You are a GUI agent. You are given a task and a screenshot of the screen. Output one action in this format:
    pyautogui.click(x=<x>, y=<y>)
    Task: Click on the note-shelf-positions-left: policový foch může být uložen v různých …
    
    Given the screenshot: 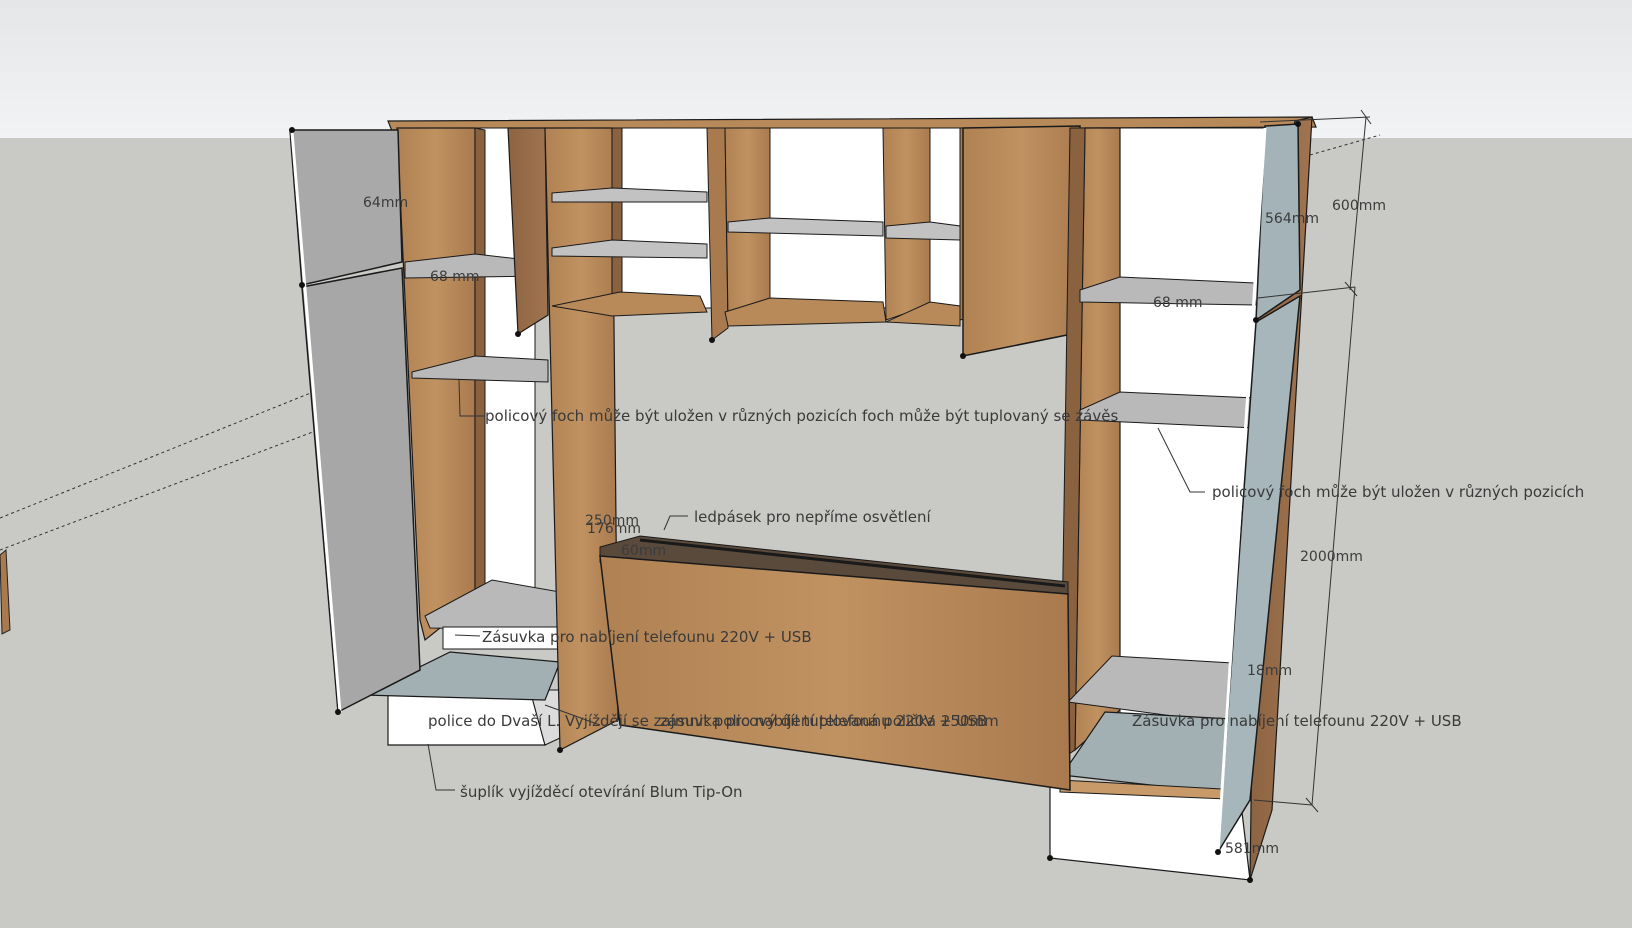 What is the action you would take?
    pyautogui.click(x=802, y=416)
    